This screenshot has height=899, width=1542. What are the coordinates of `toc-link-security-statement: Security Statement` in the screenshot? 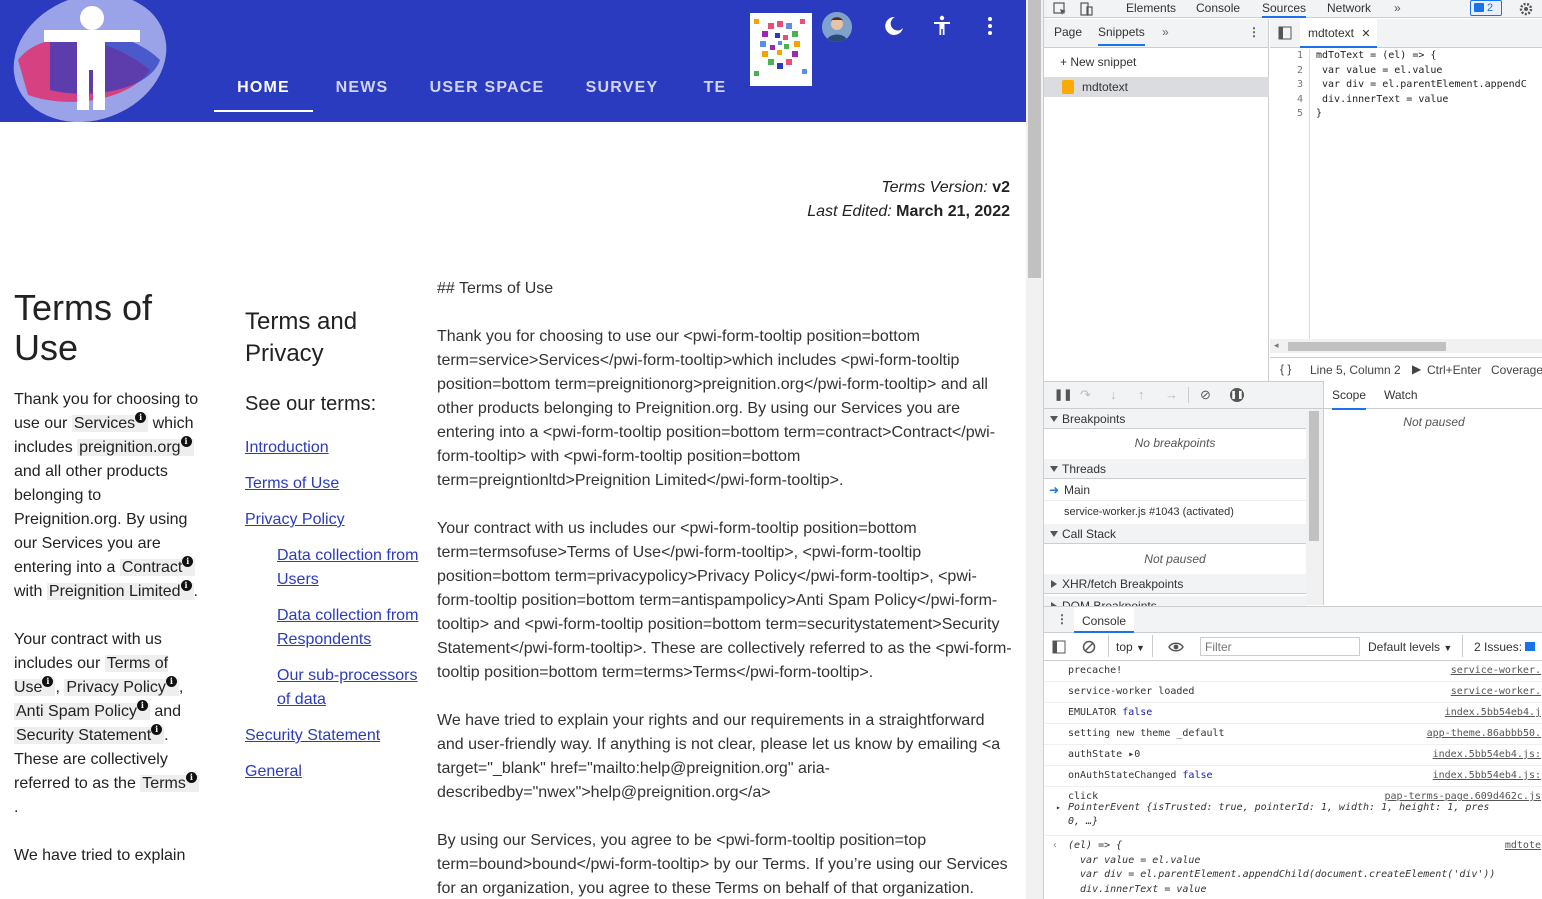 It's located at (335, 736).